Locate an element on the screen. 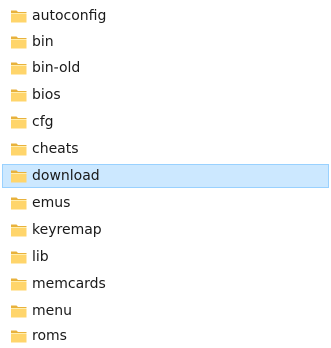 This screenshot has height=348, width=331. folder-item-memcards: memcards is located at coordinates (165, 284).